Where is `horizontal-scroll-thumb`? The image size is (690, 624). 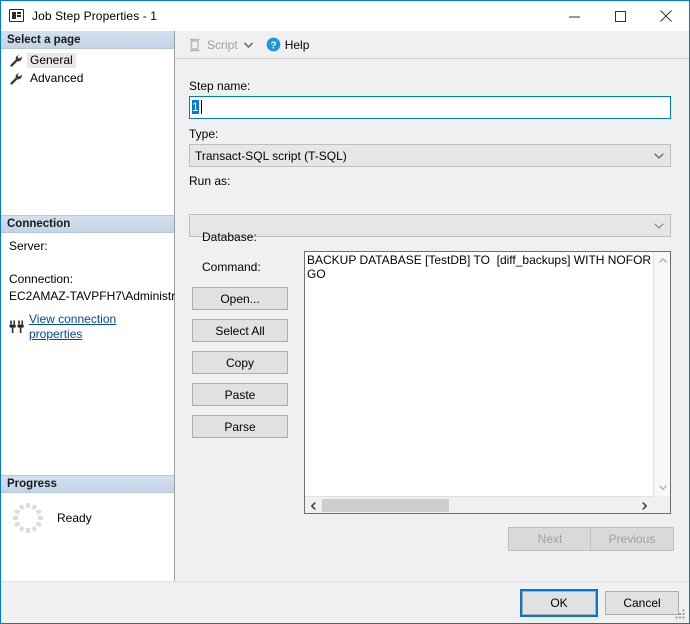 horizontal-scroll-thumb is located at coordinates (385, 505).